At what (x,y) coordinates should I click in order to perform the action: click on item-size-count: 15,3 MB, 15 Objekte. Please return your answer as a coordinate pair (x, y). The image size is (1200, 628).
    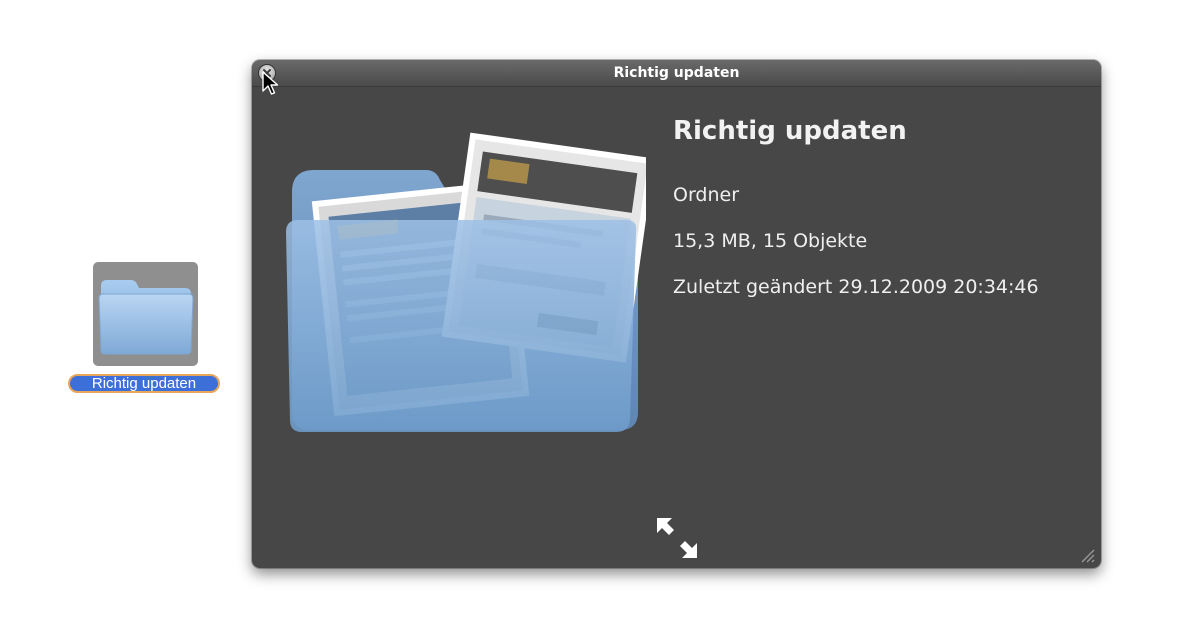
    Looking at the image, I should click on (770, 241).